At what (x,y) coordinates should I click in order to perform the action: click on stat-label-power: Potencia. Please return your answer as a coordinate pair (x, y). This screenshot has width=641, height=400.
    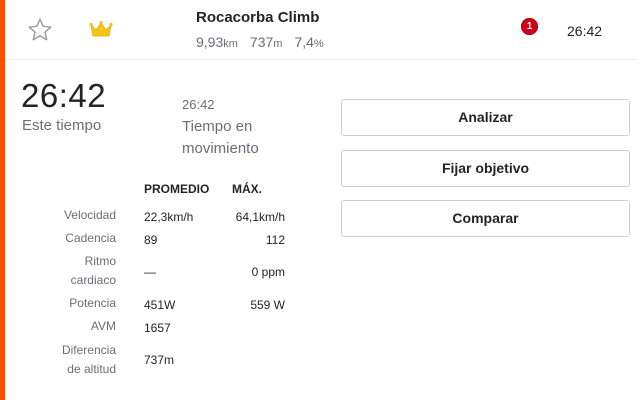
    Looking at the image, I should click on (92, 303).